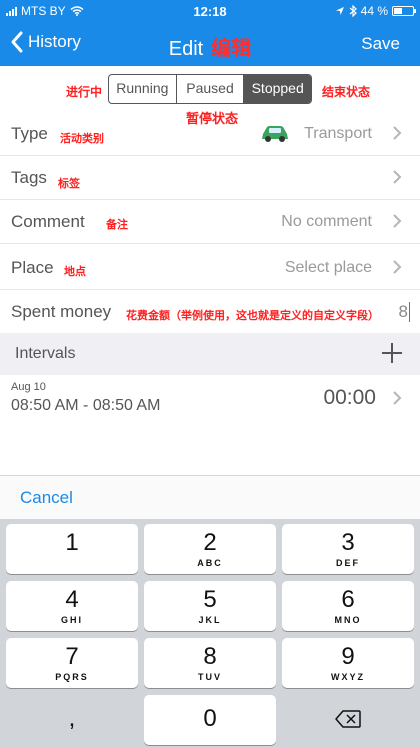  Describe the element at coordinates (29, 133) in the screenshot. I see `type-label: Type` at that location.